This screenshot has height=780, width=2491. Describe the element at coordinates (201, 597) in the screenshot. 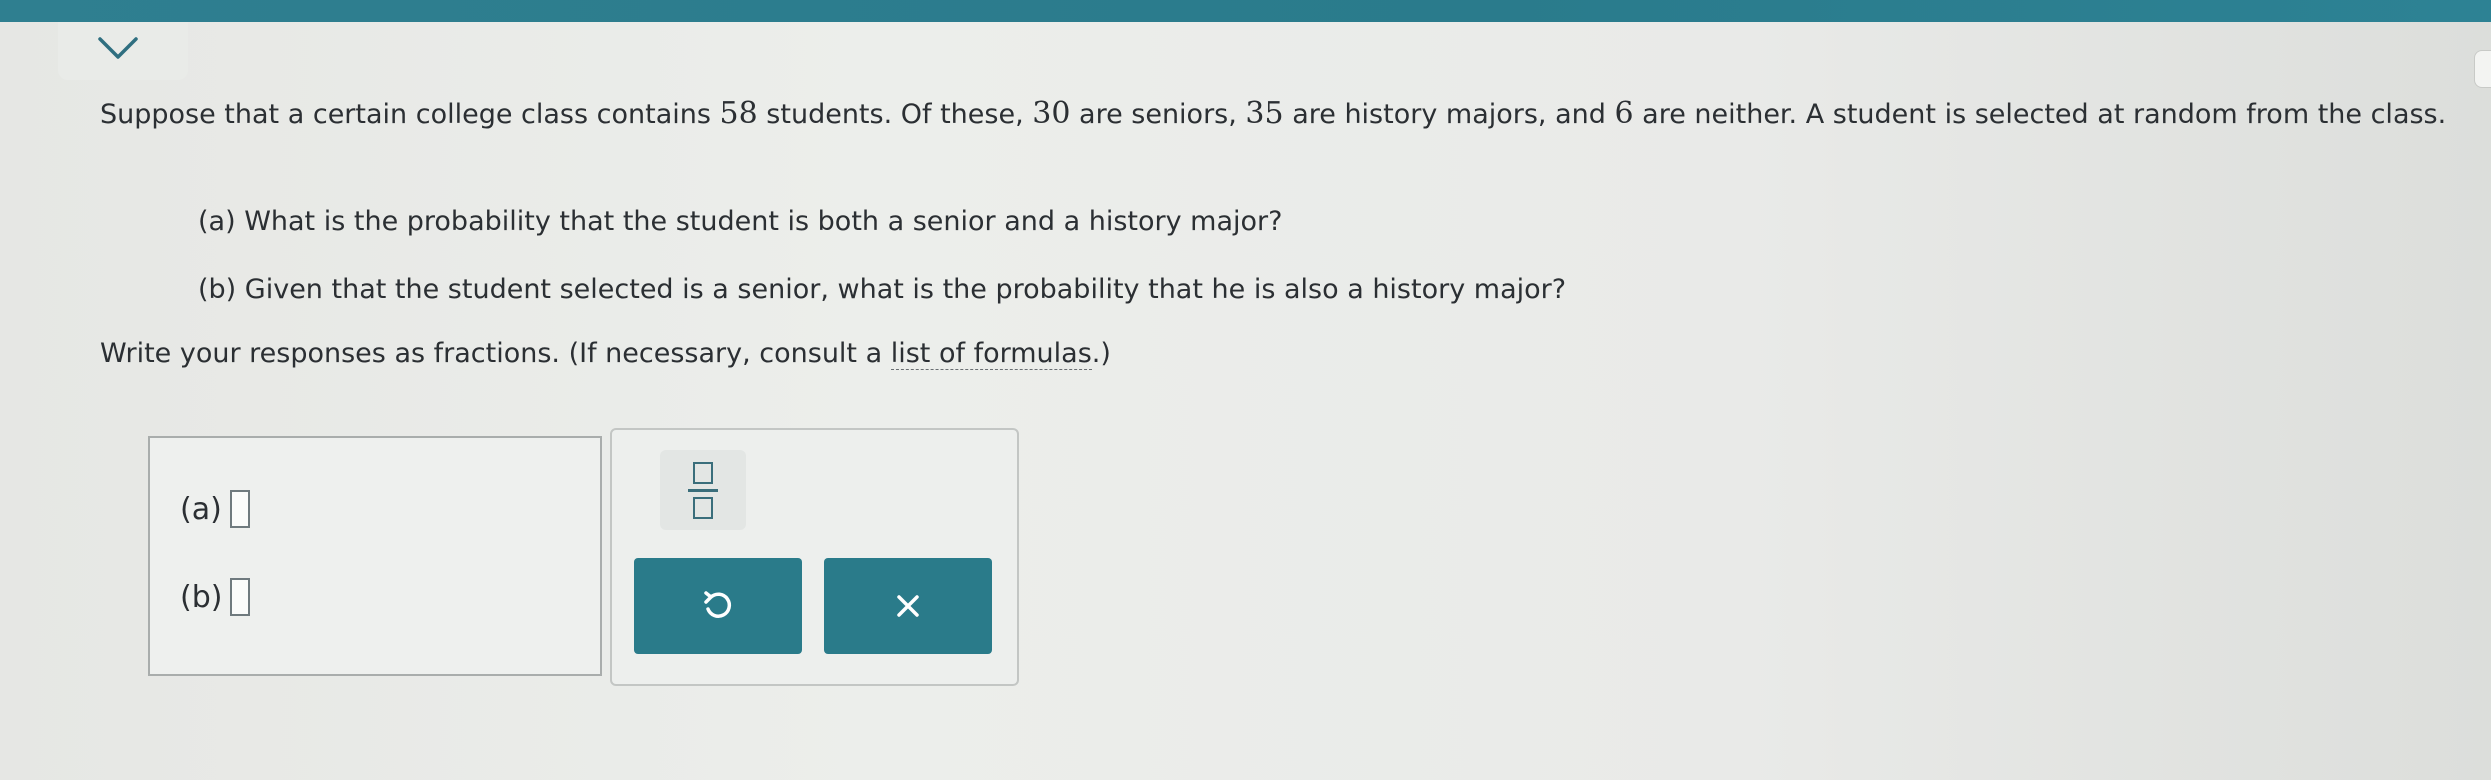

I see `answer-label-b: (b)` at that location.